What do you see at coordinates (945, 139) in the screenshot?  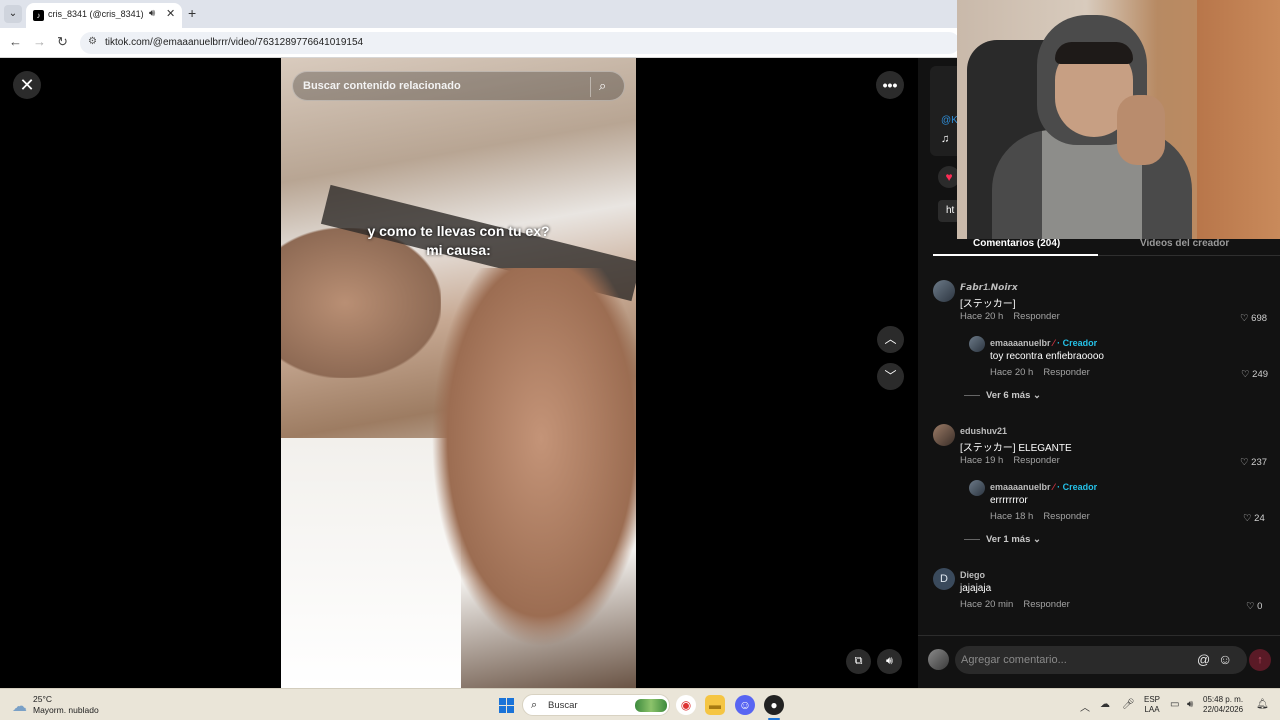 I see `music-note-icon: ♫` at bounding box center [945, 139].